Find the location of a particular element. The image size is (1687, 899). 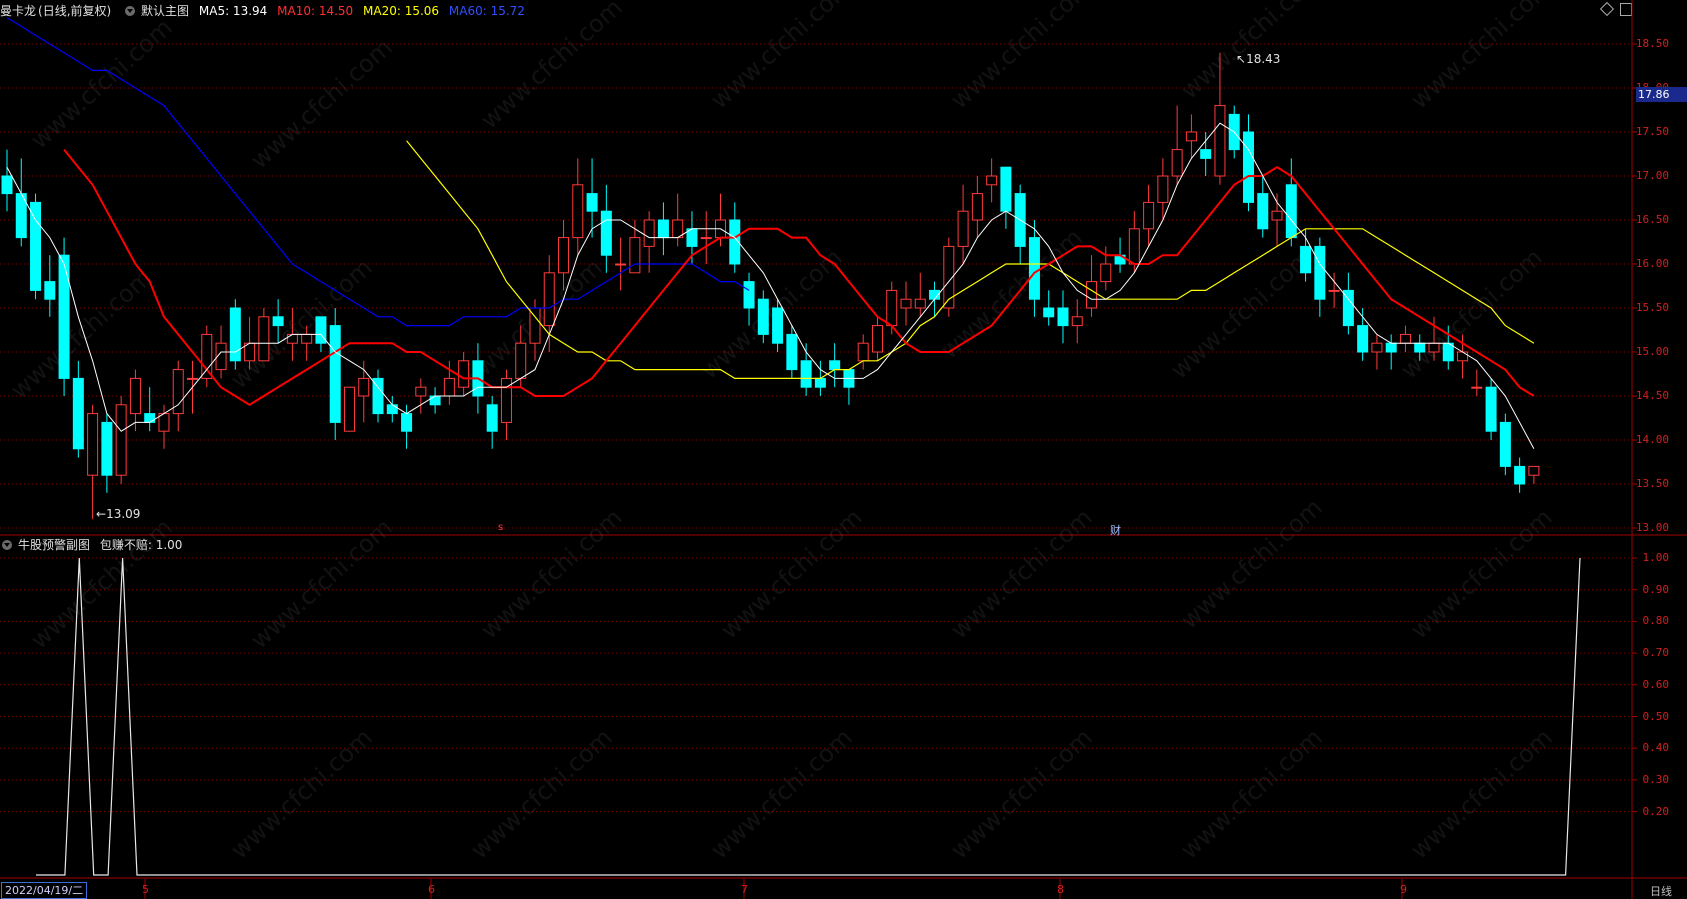

event-marker-s: s is located at coordinates (500, 527).